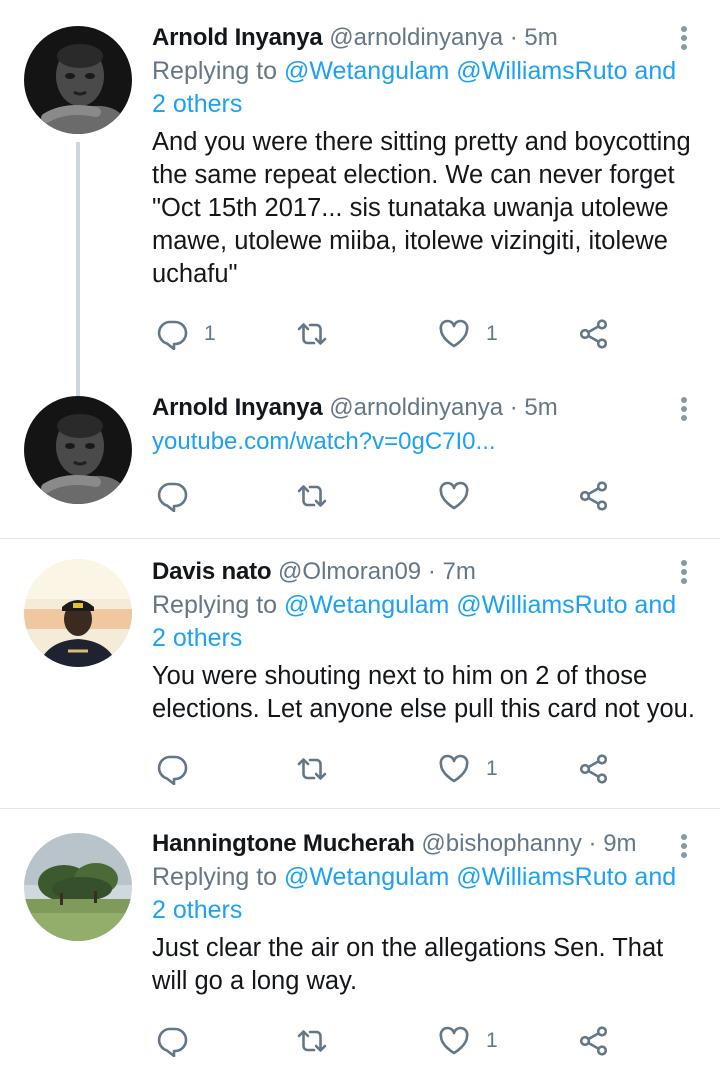 This screenshot has height=1074, width=720. Describe the element at coordinates (501, 843) in the screenshot. I see `user-handle: @bishophanny` at that location.